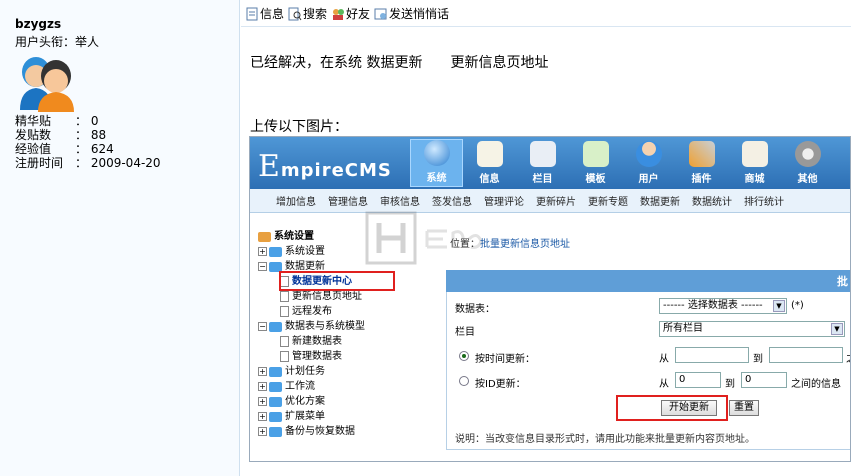  Describe the element at coordinates (807, 179) in the screenshot. I see `nav-label: 其他` at that location.